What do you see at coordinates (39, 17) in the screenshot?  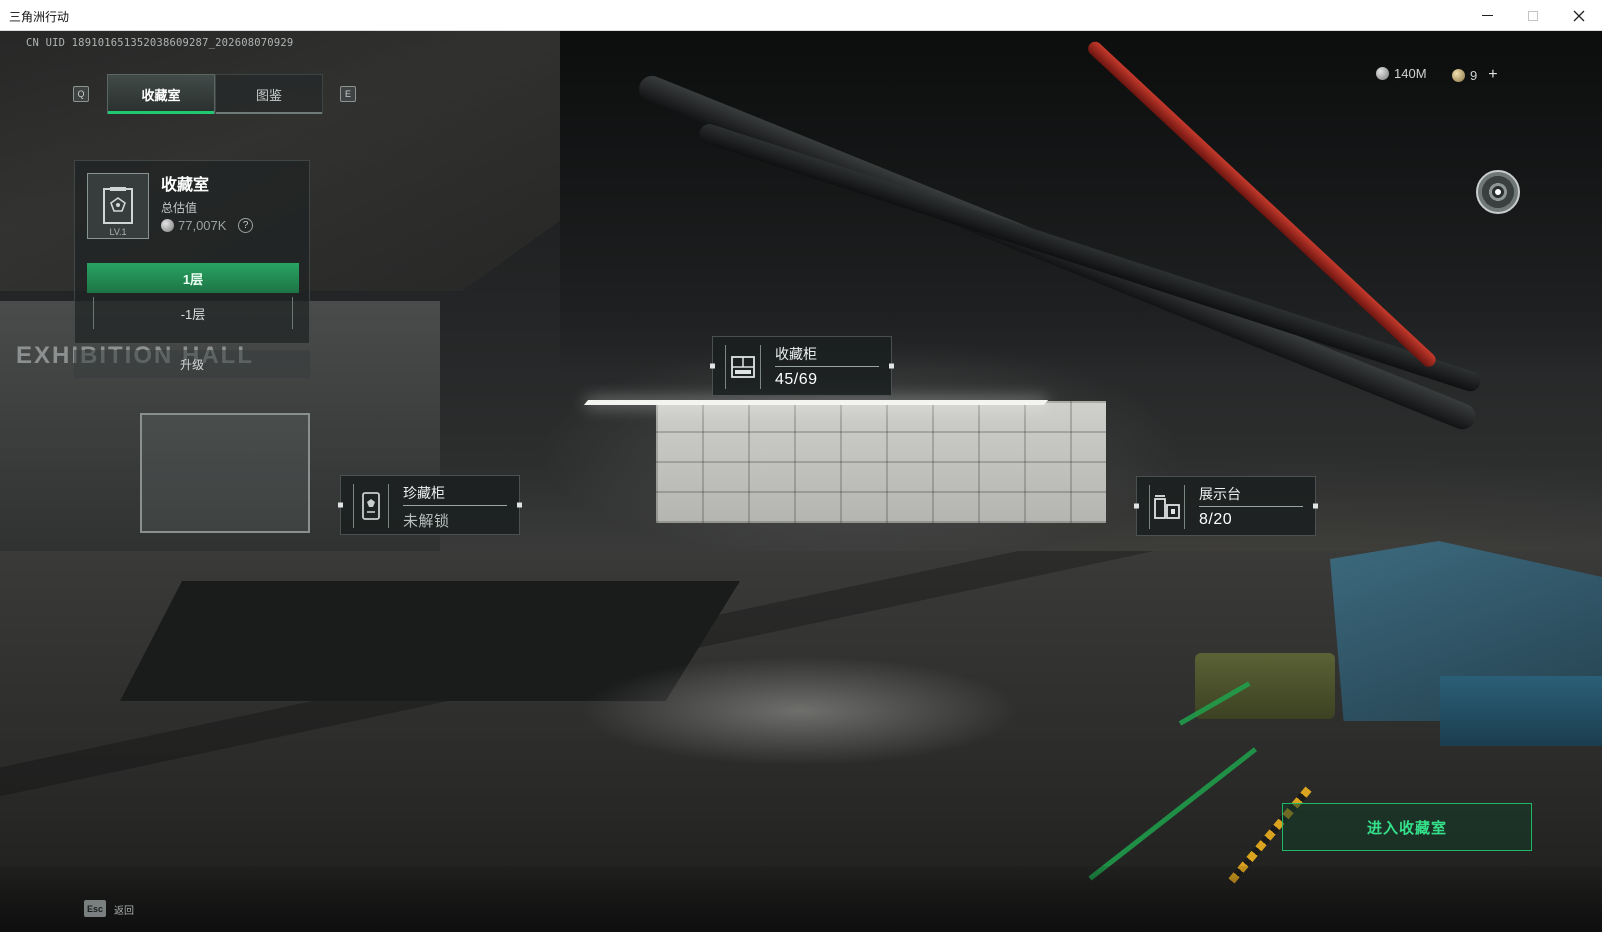 I see `window-title: 三角洲行动` at bounding box center [39, 17].